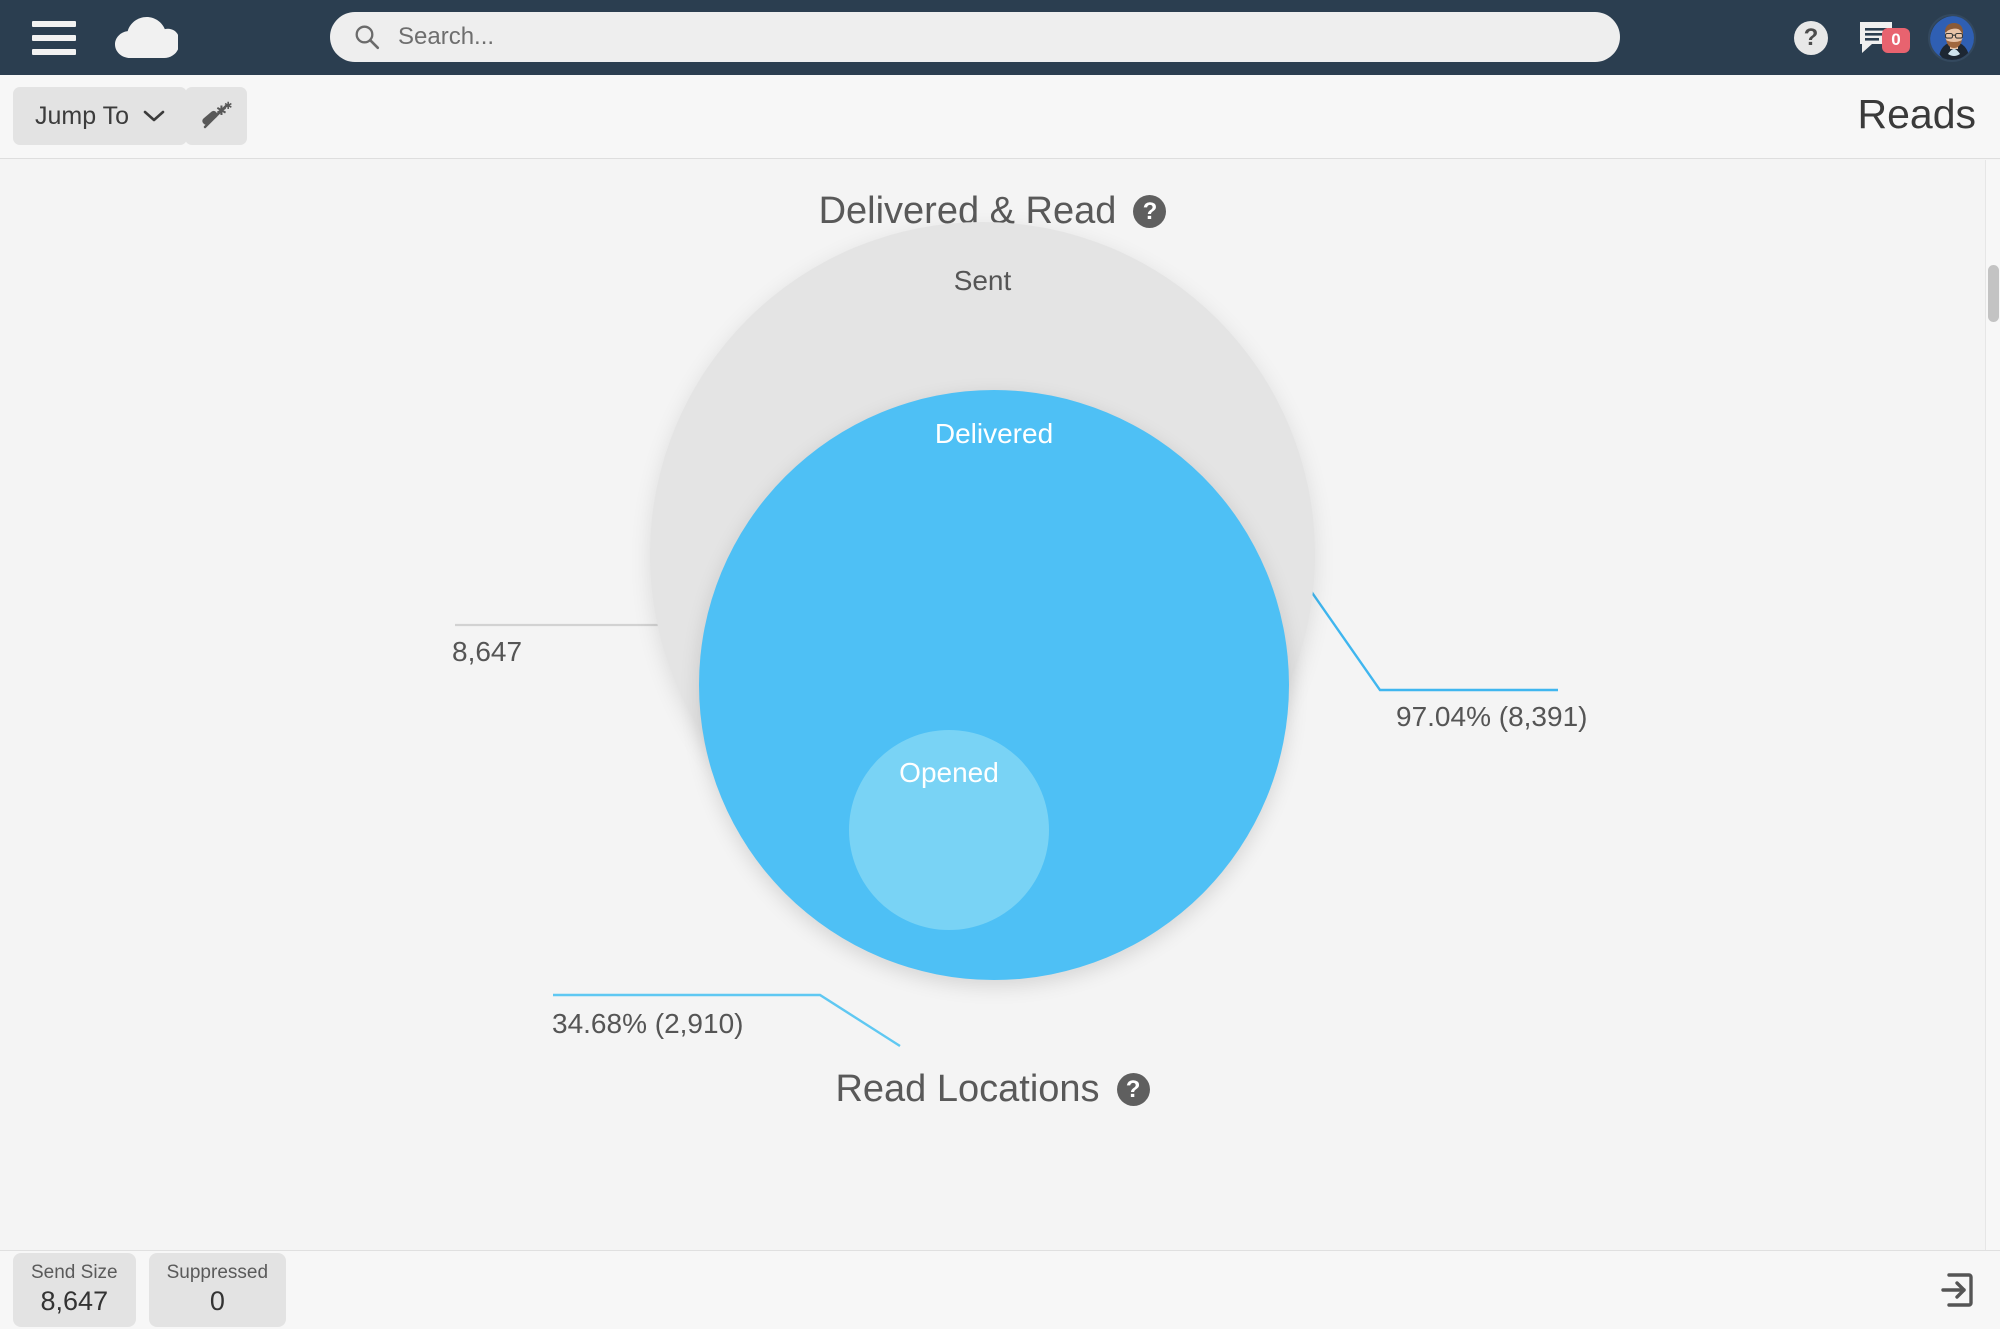 The image size is (2000, 1329). Describe the element at coordinates (1992, 705) in the screenshot. I see `vertical-scrollbar` at that location.